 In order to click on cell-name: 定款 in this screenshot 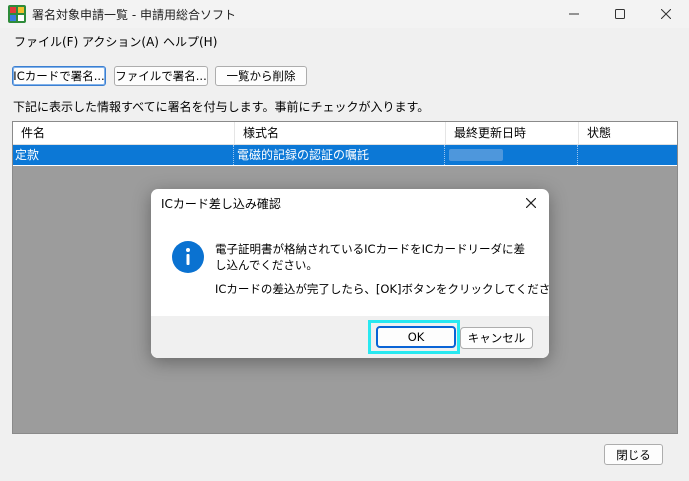, I will do `click(27, 155)`.